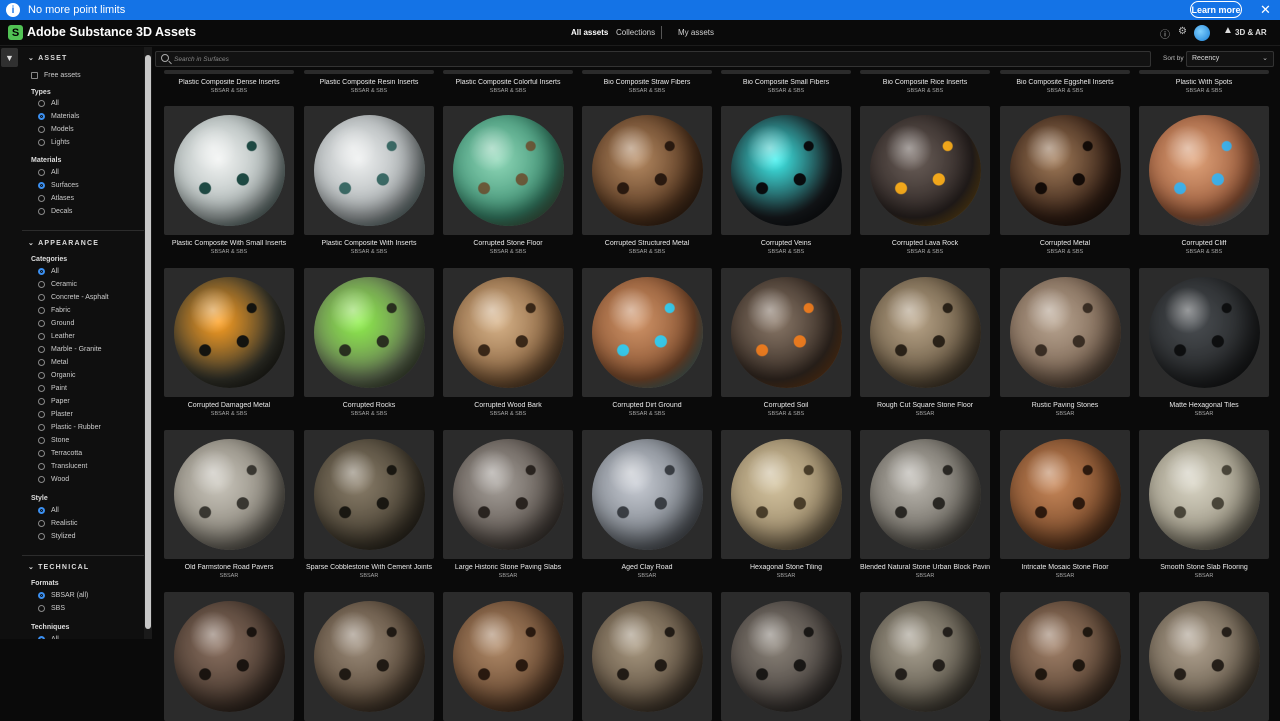  Describe the element at coordinates (647, 409) in the screenshot. I see `asset-card-label: Corrupted Dirt Ground SBSAR & SBS` at that location.